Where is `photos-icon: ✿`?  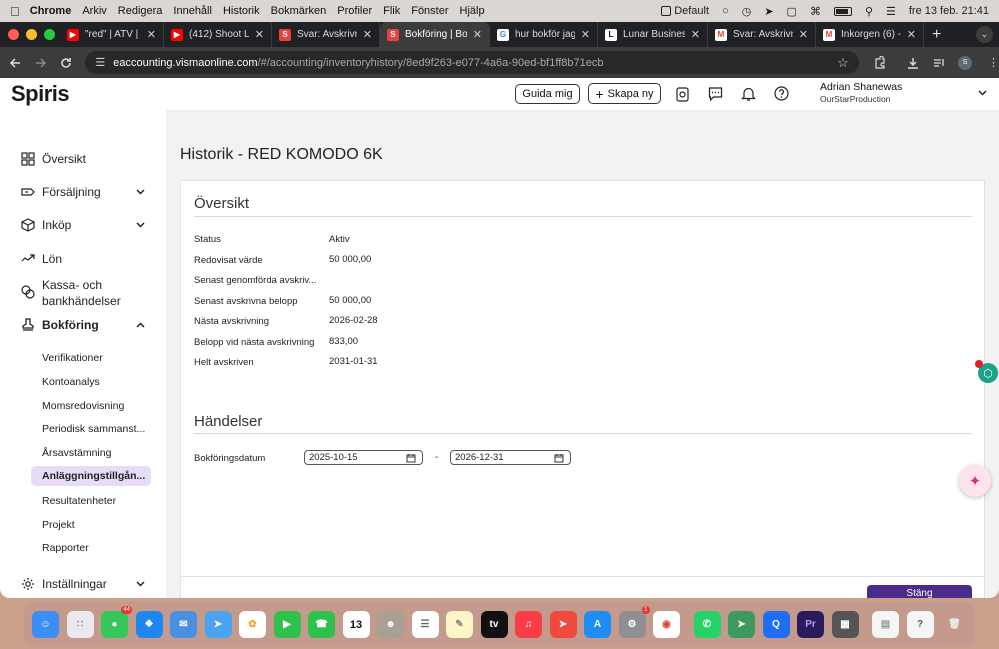
photos-icon: ✿ is located at coordinates (252, 624).